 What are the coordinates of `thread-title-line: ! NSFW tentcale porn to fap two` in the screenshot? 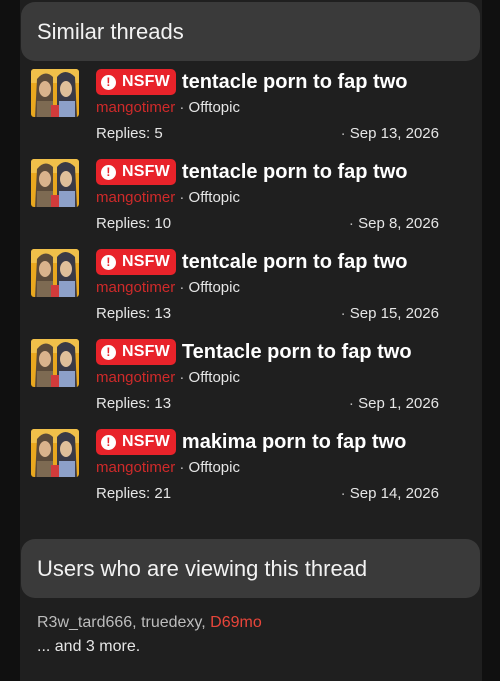 It's located at (251, 262).